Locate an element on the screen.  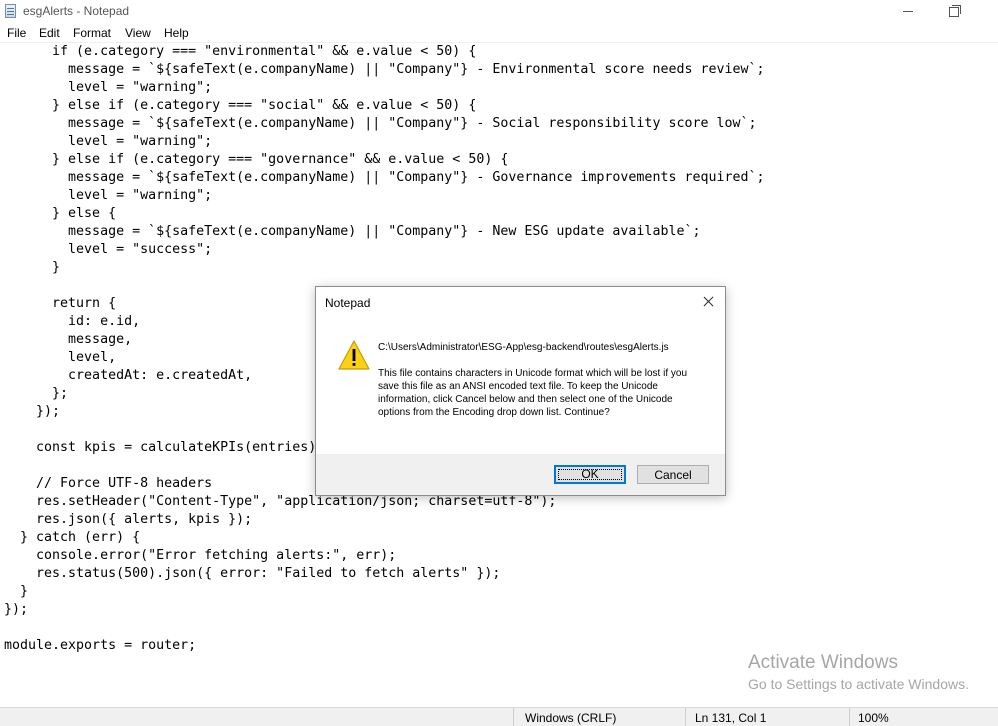
menu-format: Format is located at coordinates (92, 33).